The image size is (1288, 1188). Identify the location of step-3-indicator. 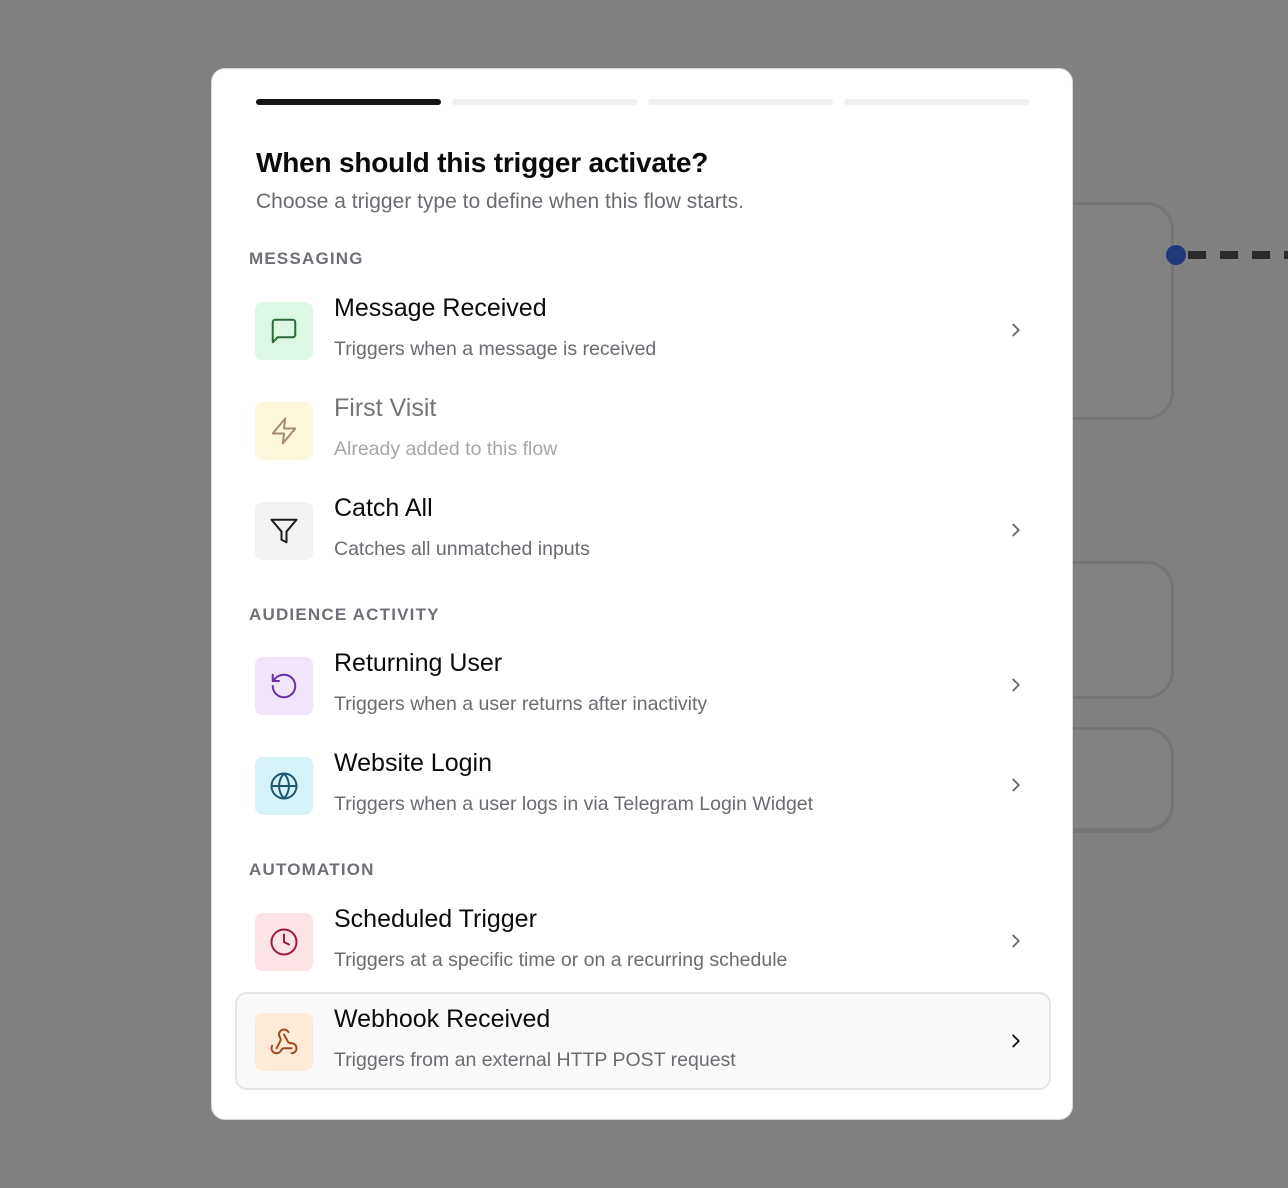
(740, 102).